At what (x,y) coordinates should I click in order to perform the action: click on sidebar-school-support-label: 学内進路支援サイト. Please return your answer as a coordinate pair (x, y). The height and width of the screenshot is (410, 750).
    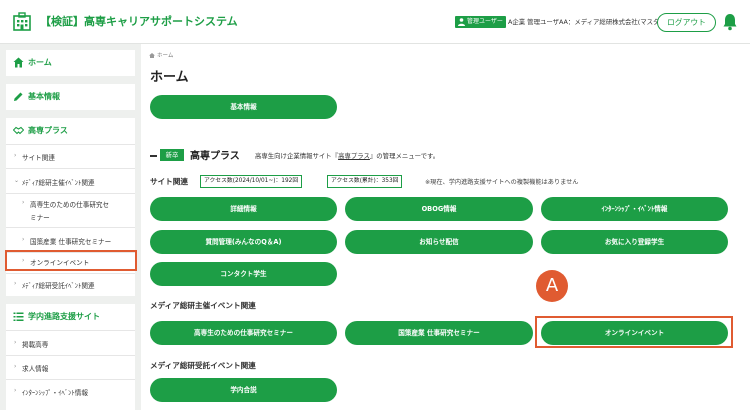
    Looking at the image, I should click on (64, 316).